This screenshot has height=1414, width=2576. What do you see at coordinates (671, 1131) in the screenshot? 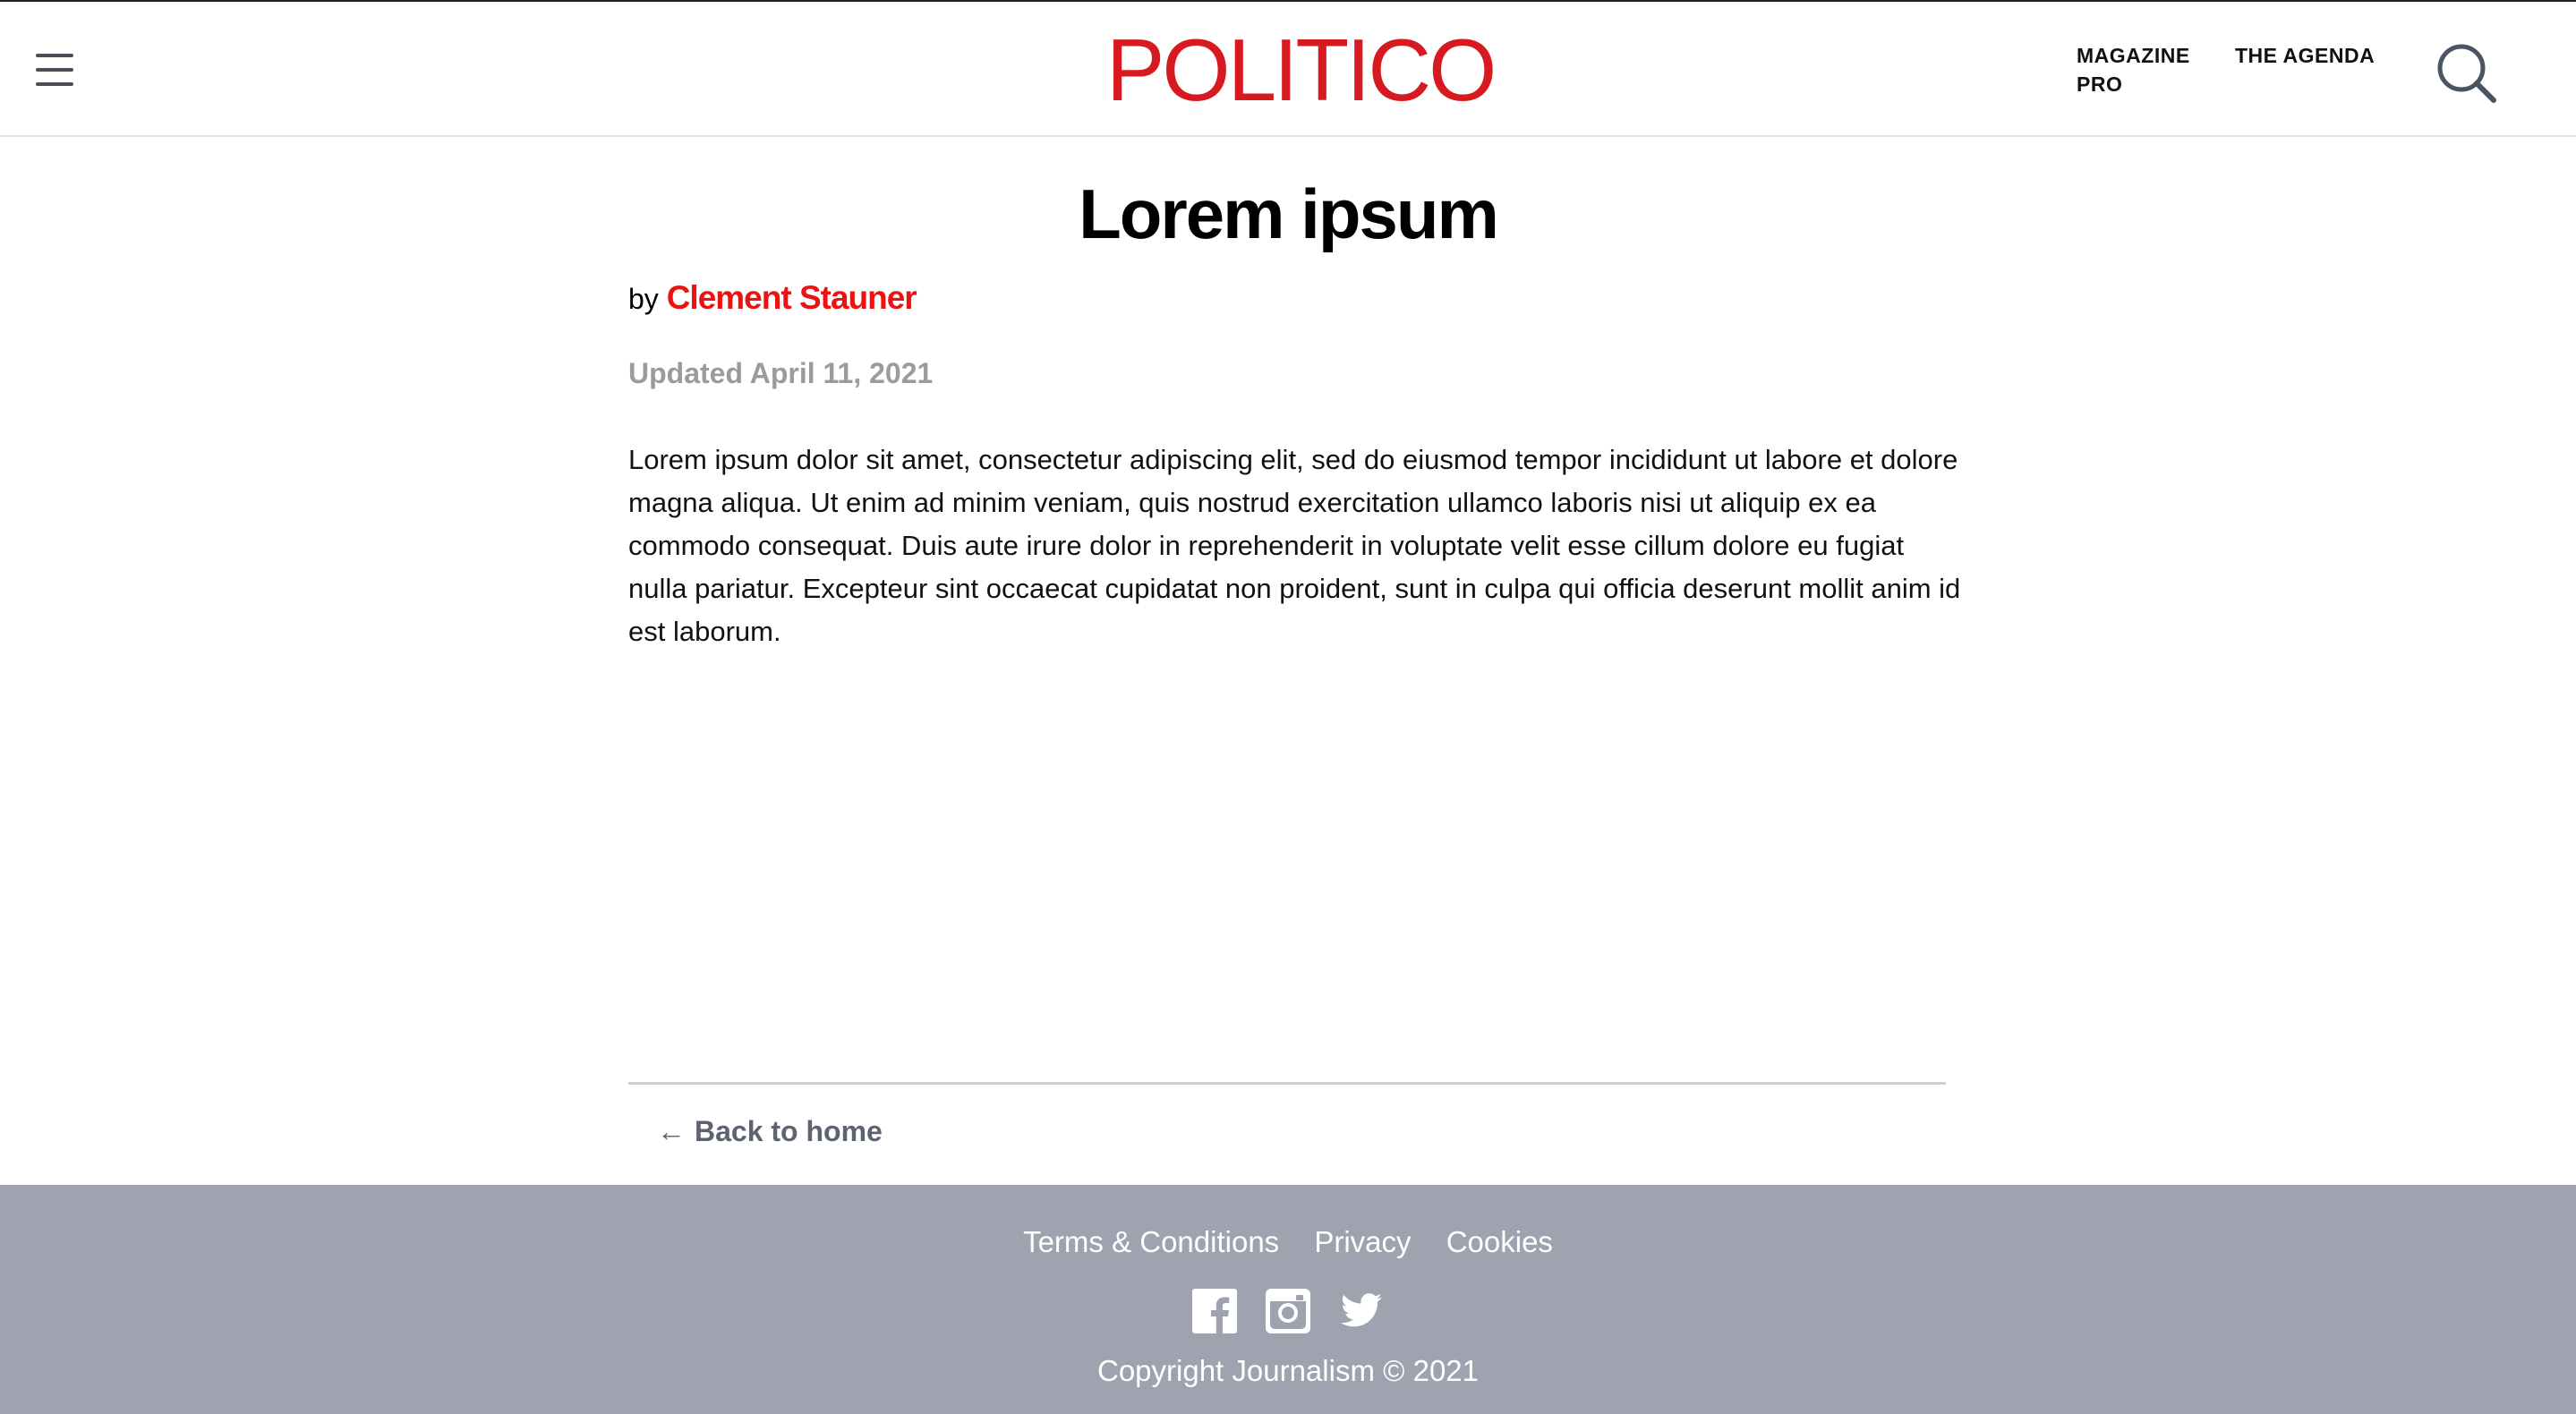
I see `arrow-left-icon: ←` at bounding box center [671, 1131].